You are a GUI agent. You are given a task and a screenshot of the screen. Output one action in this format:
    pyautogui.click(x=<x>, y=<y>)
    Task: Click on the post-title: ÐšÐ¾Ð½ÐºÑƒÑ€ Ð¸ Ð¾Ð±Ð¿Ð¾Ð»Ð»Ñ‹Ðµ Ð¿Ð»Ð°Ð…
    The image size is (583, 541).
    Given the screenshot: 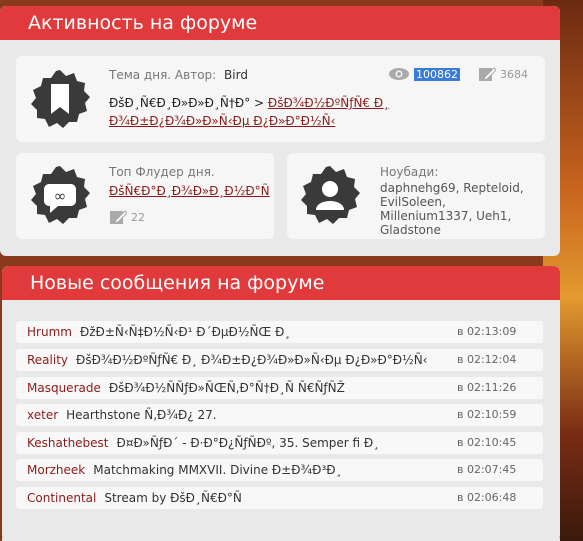 What is the action you would take?
    pyautogui.click(x=266, y=360)
    